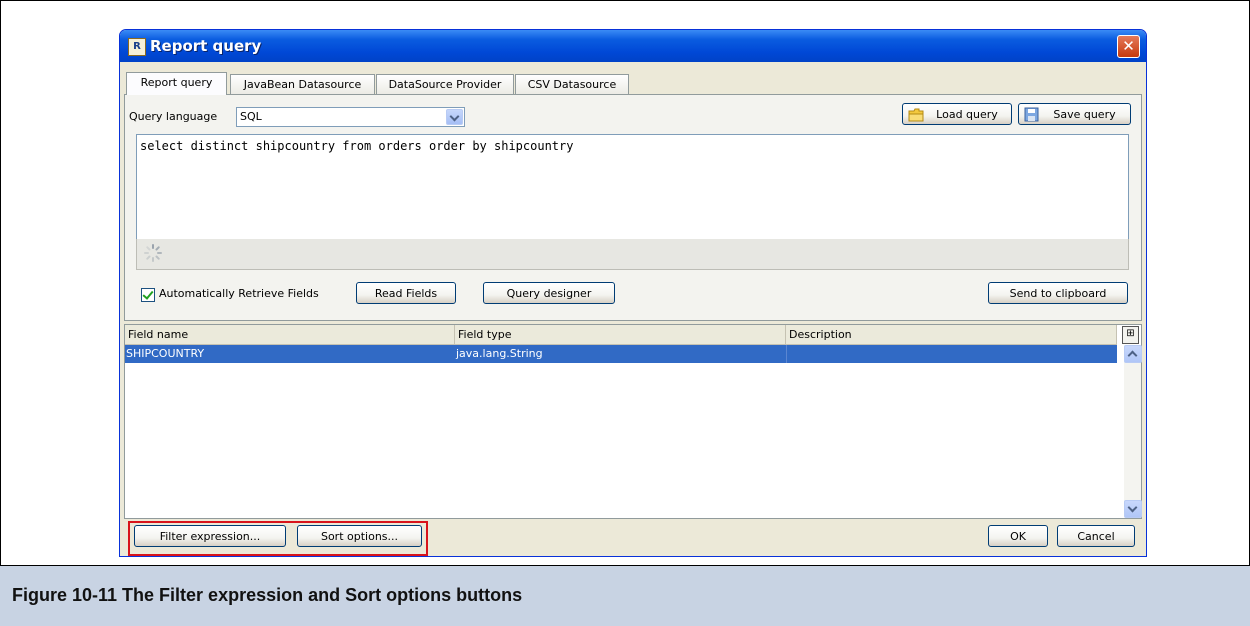 The width and height of the screenshot is (1250, 626). Describe the element at coordinates (290, 334) in the screenshot. I see `column-header-field-name: Field name` at that location.